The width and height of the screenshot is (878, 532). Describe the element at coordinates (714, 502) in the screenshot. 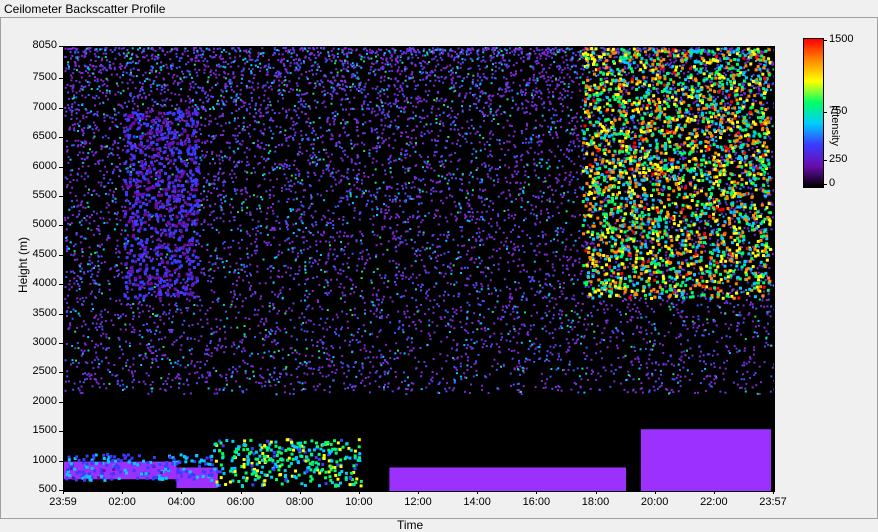

I see `x-tick-label: 22:00` at that location.